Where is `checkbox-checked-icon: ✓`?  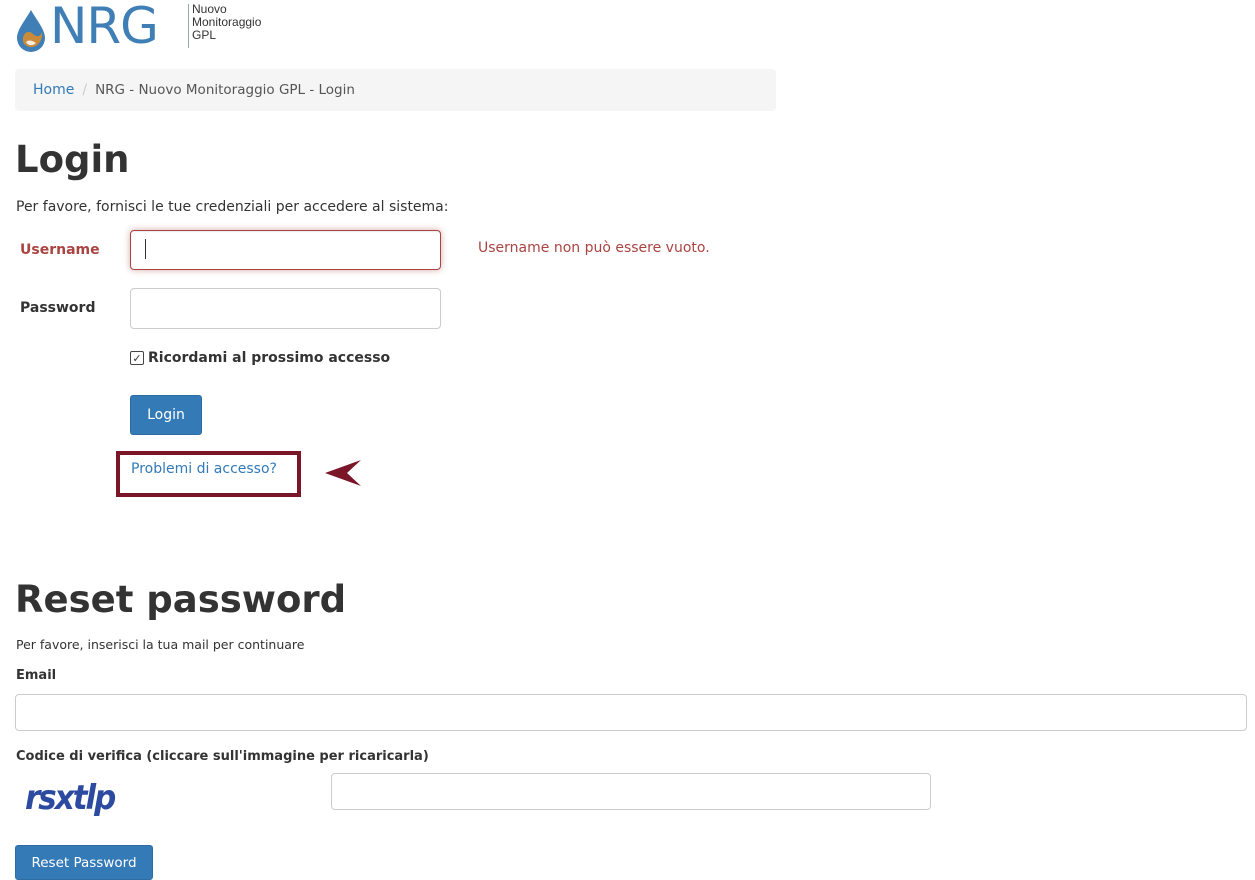 checkbox-checked-icon: ✓ is located at coordinates (137, 358).